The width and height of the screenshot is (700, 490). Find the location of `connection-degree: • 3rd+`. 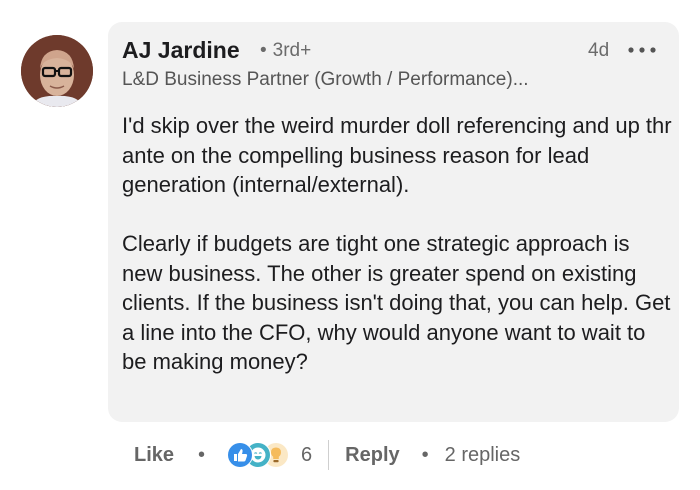

connection-degree: • 3rd+ is located at coordinates (285, 51).